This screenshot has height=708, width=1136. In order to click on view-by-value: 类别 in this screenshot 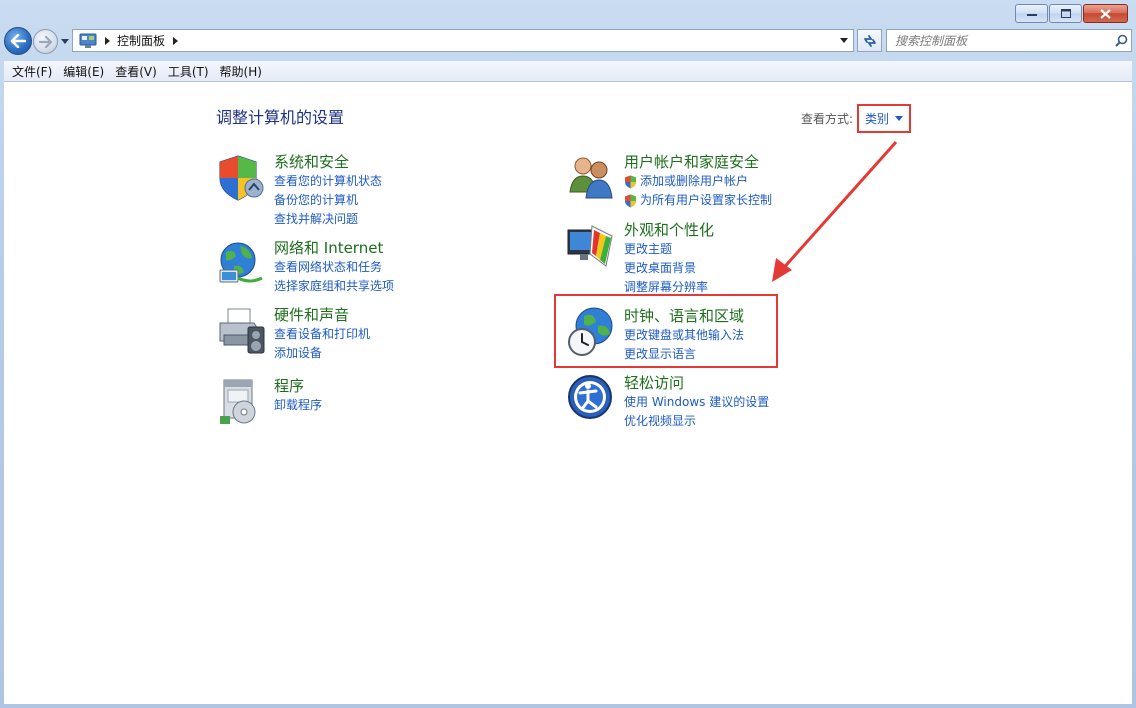, I will do `click(877, 119)`.